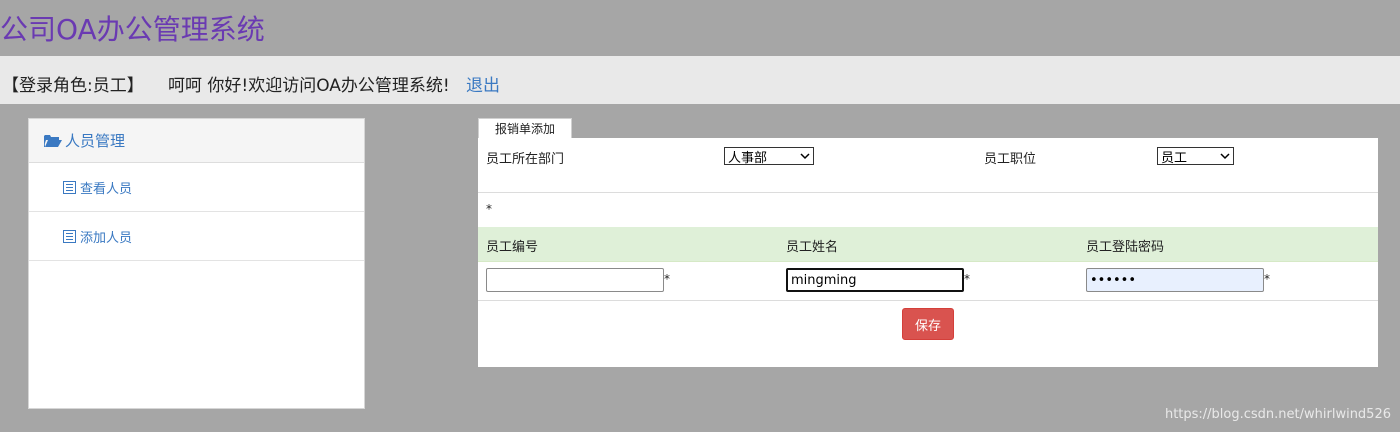 This screenshot has height=432, width=1400. What do you see at coordinates (875, 280) in the screenshot?
I see `employee-name-field` at bounding box center [875, 280].